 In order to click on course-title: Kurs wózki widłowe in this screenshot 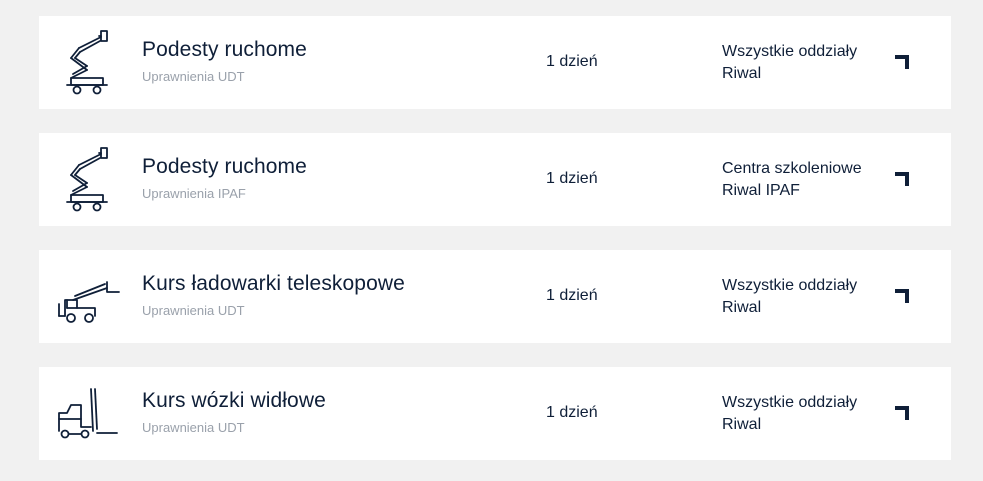, I will do `click(234, 400)`.